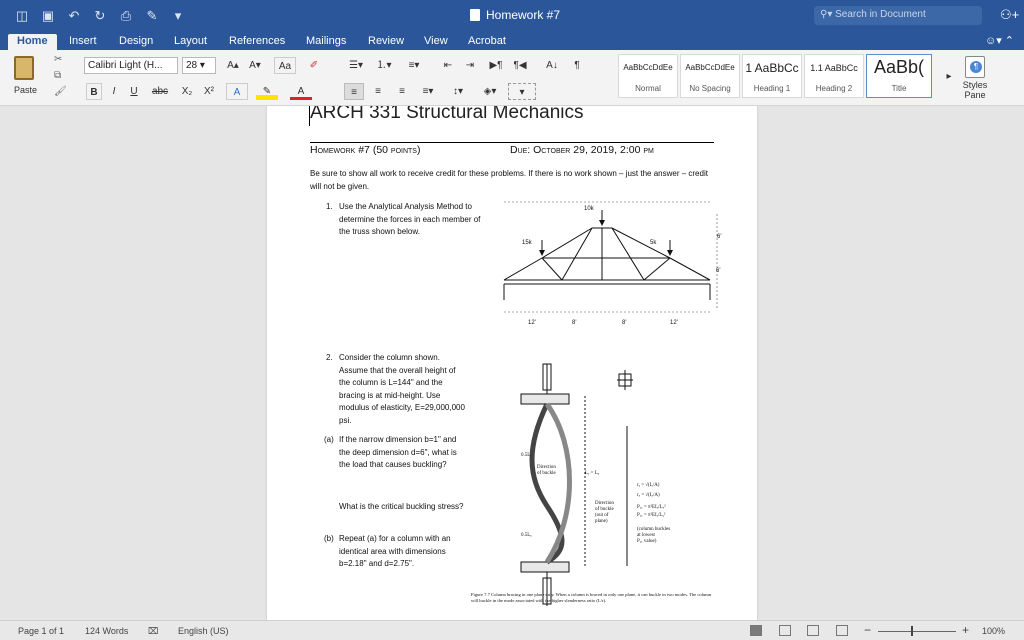 This screenshot has width=1024, height=640. Describe the element at coordinates (651, 507) in the screenshot. I see `svg-text: P꜀ᵣ = π²EIₓ/Lₓ²` at that location.